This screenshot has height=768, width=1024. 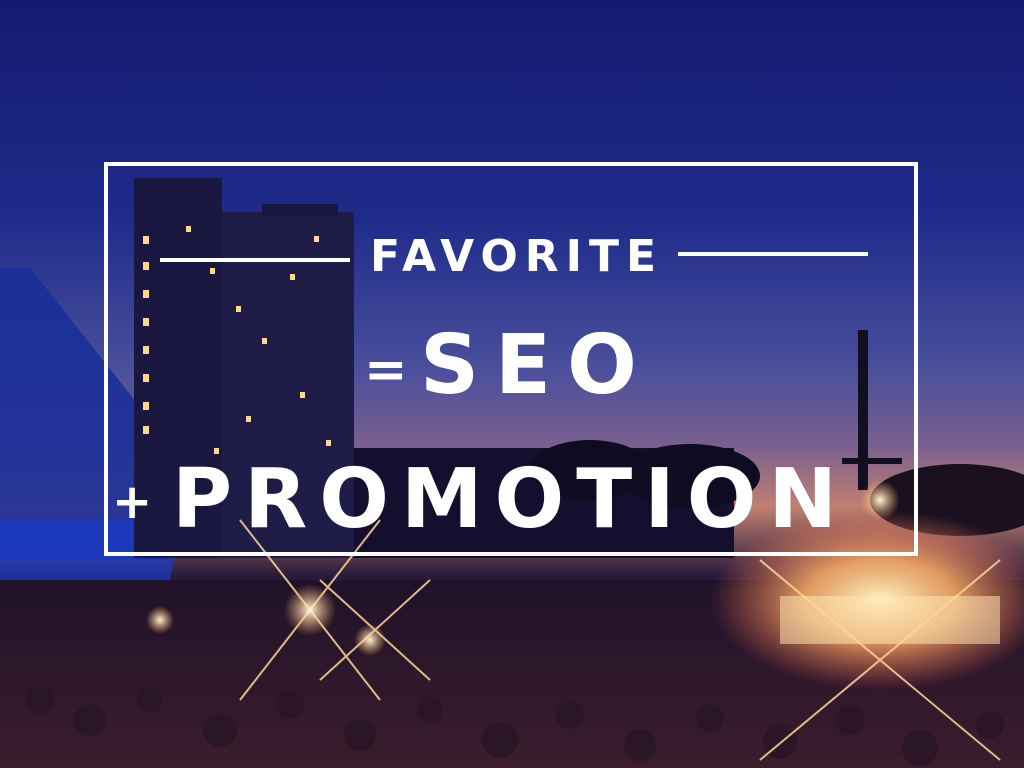 What do you see at coordinates (310, 610) in the screenshot?
I see `lamp-glow` at bounding box center [310, 610].